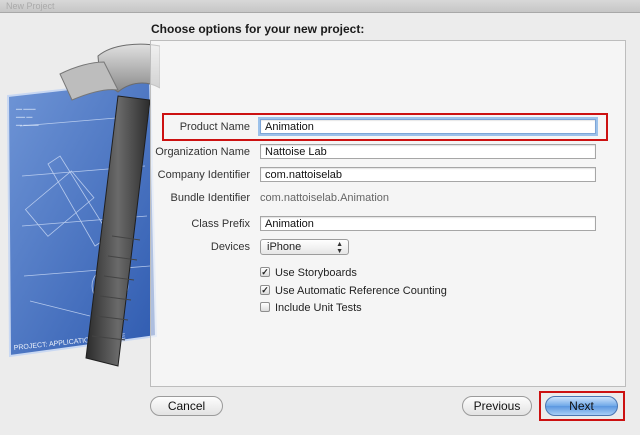 The width and height of the screenshot is (640, 435). Describe the element at coordinates (428, 151) in the screenshot. I see `organization-name-field: Nattoise Lab` at that location.